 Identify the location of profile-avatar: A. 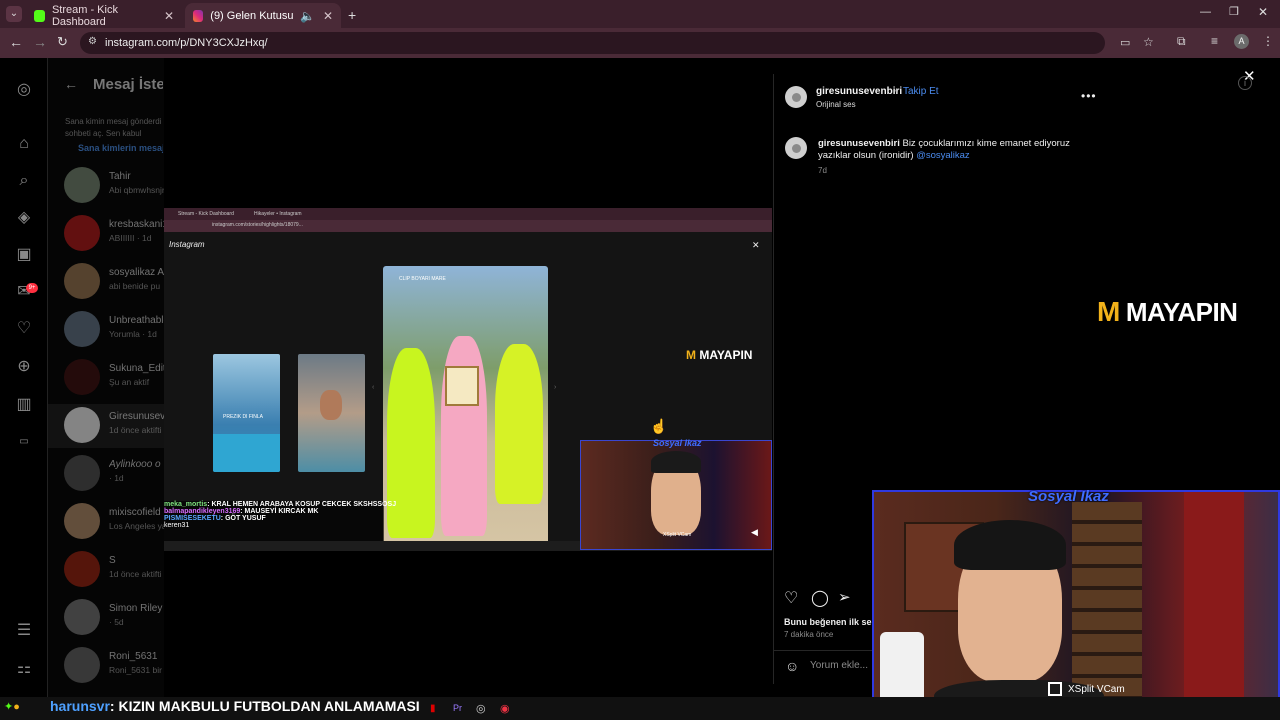
(1241, 41).